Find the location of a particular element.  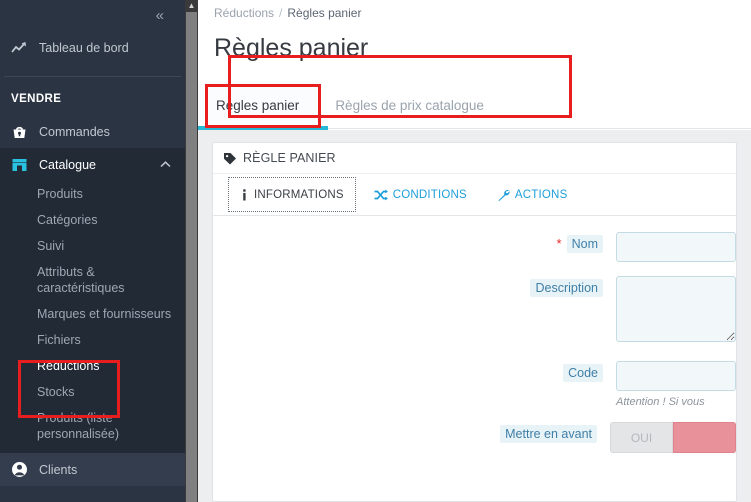

user-icon is located at coordinates (24, 469).